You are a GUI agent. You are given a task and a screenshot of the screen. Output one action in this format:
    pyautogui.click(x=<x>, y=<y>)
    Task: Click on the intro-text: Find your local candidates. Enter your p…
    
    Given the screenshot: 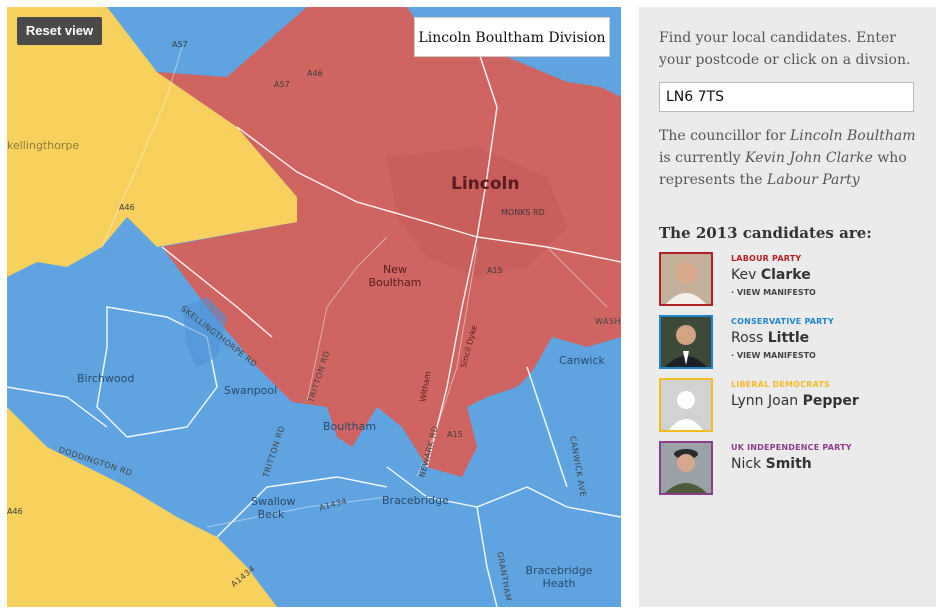 What is the action you would take?
    pyautogui.click(x=785, y=49)
    